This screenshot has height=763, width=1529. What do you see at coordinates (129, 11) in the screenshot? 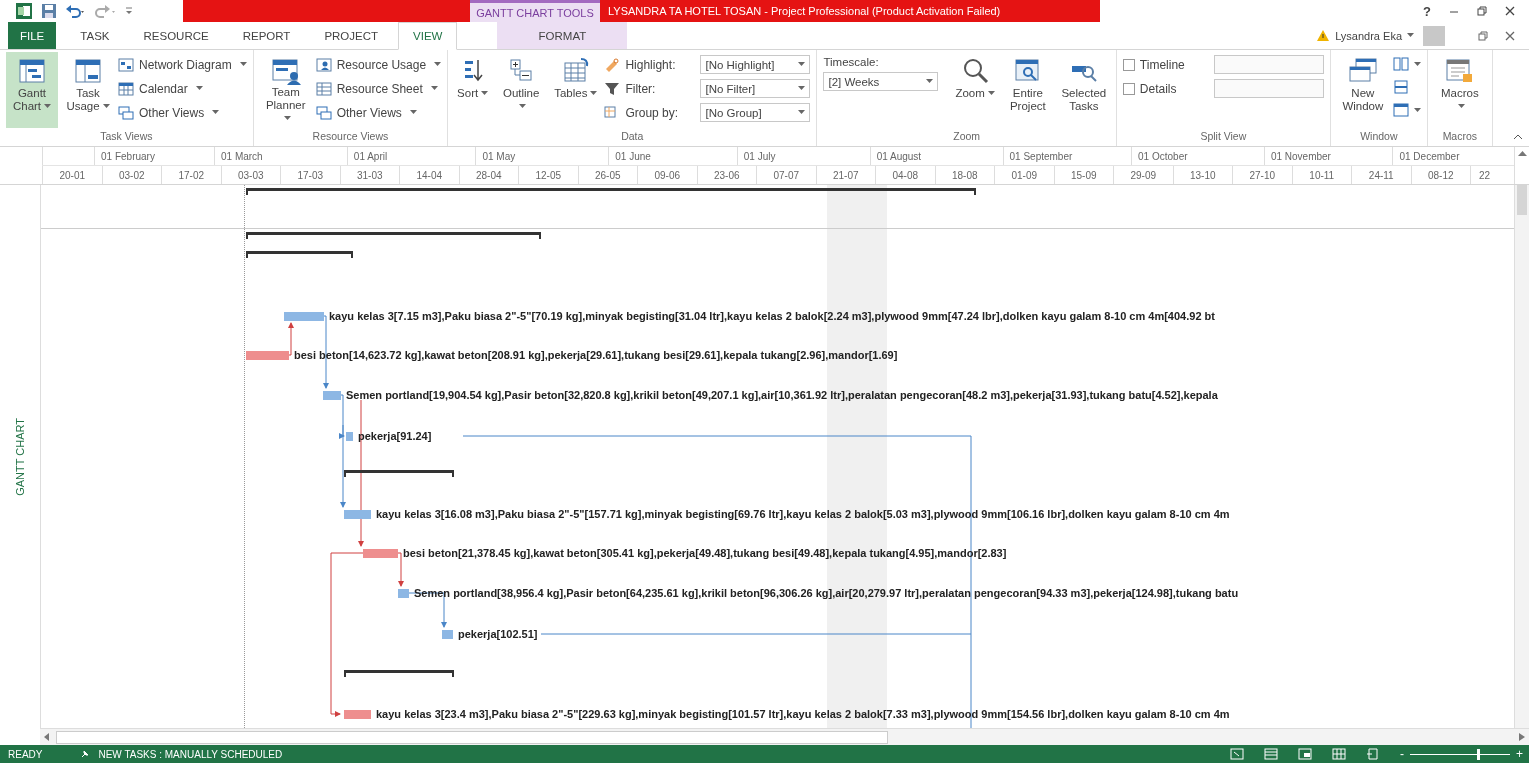
I see `customize-toolbar-button` at bounding box center [129, 11].